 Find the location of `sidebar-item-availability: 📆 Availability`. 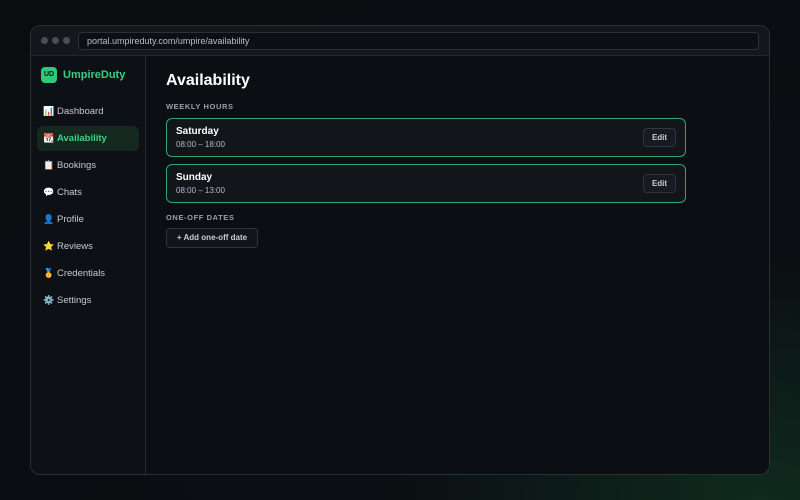

sidebar-item-availability: 📆 Availability is located at coordinates (88, 138).